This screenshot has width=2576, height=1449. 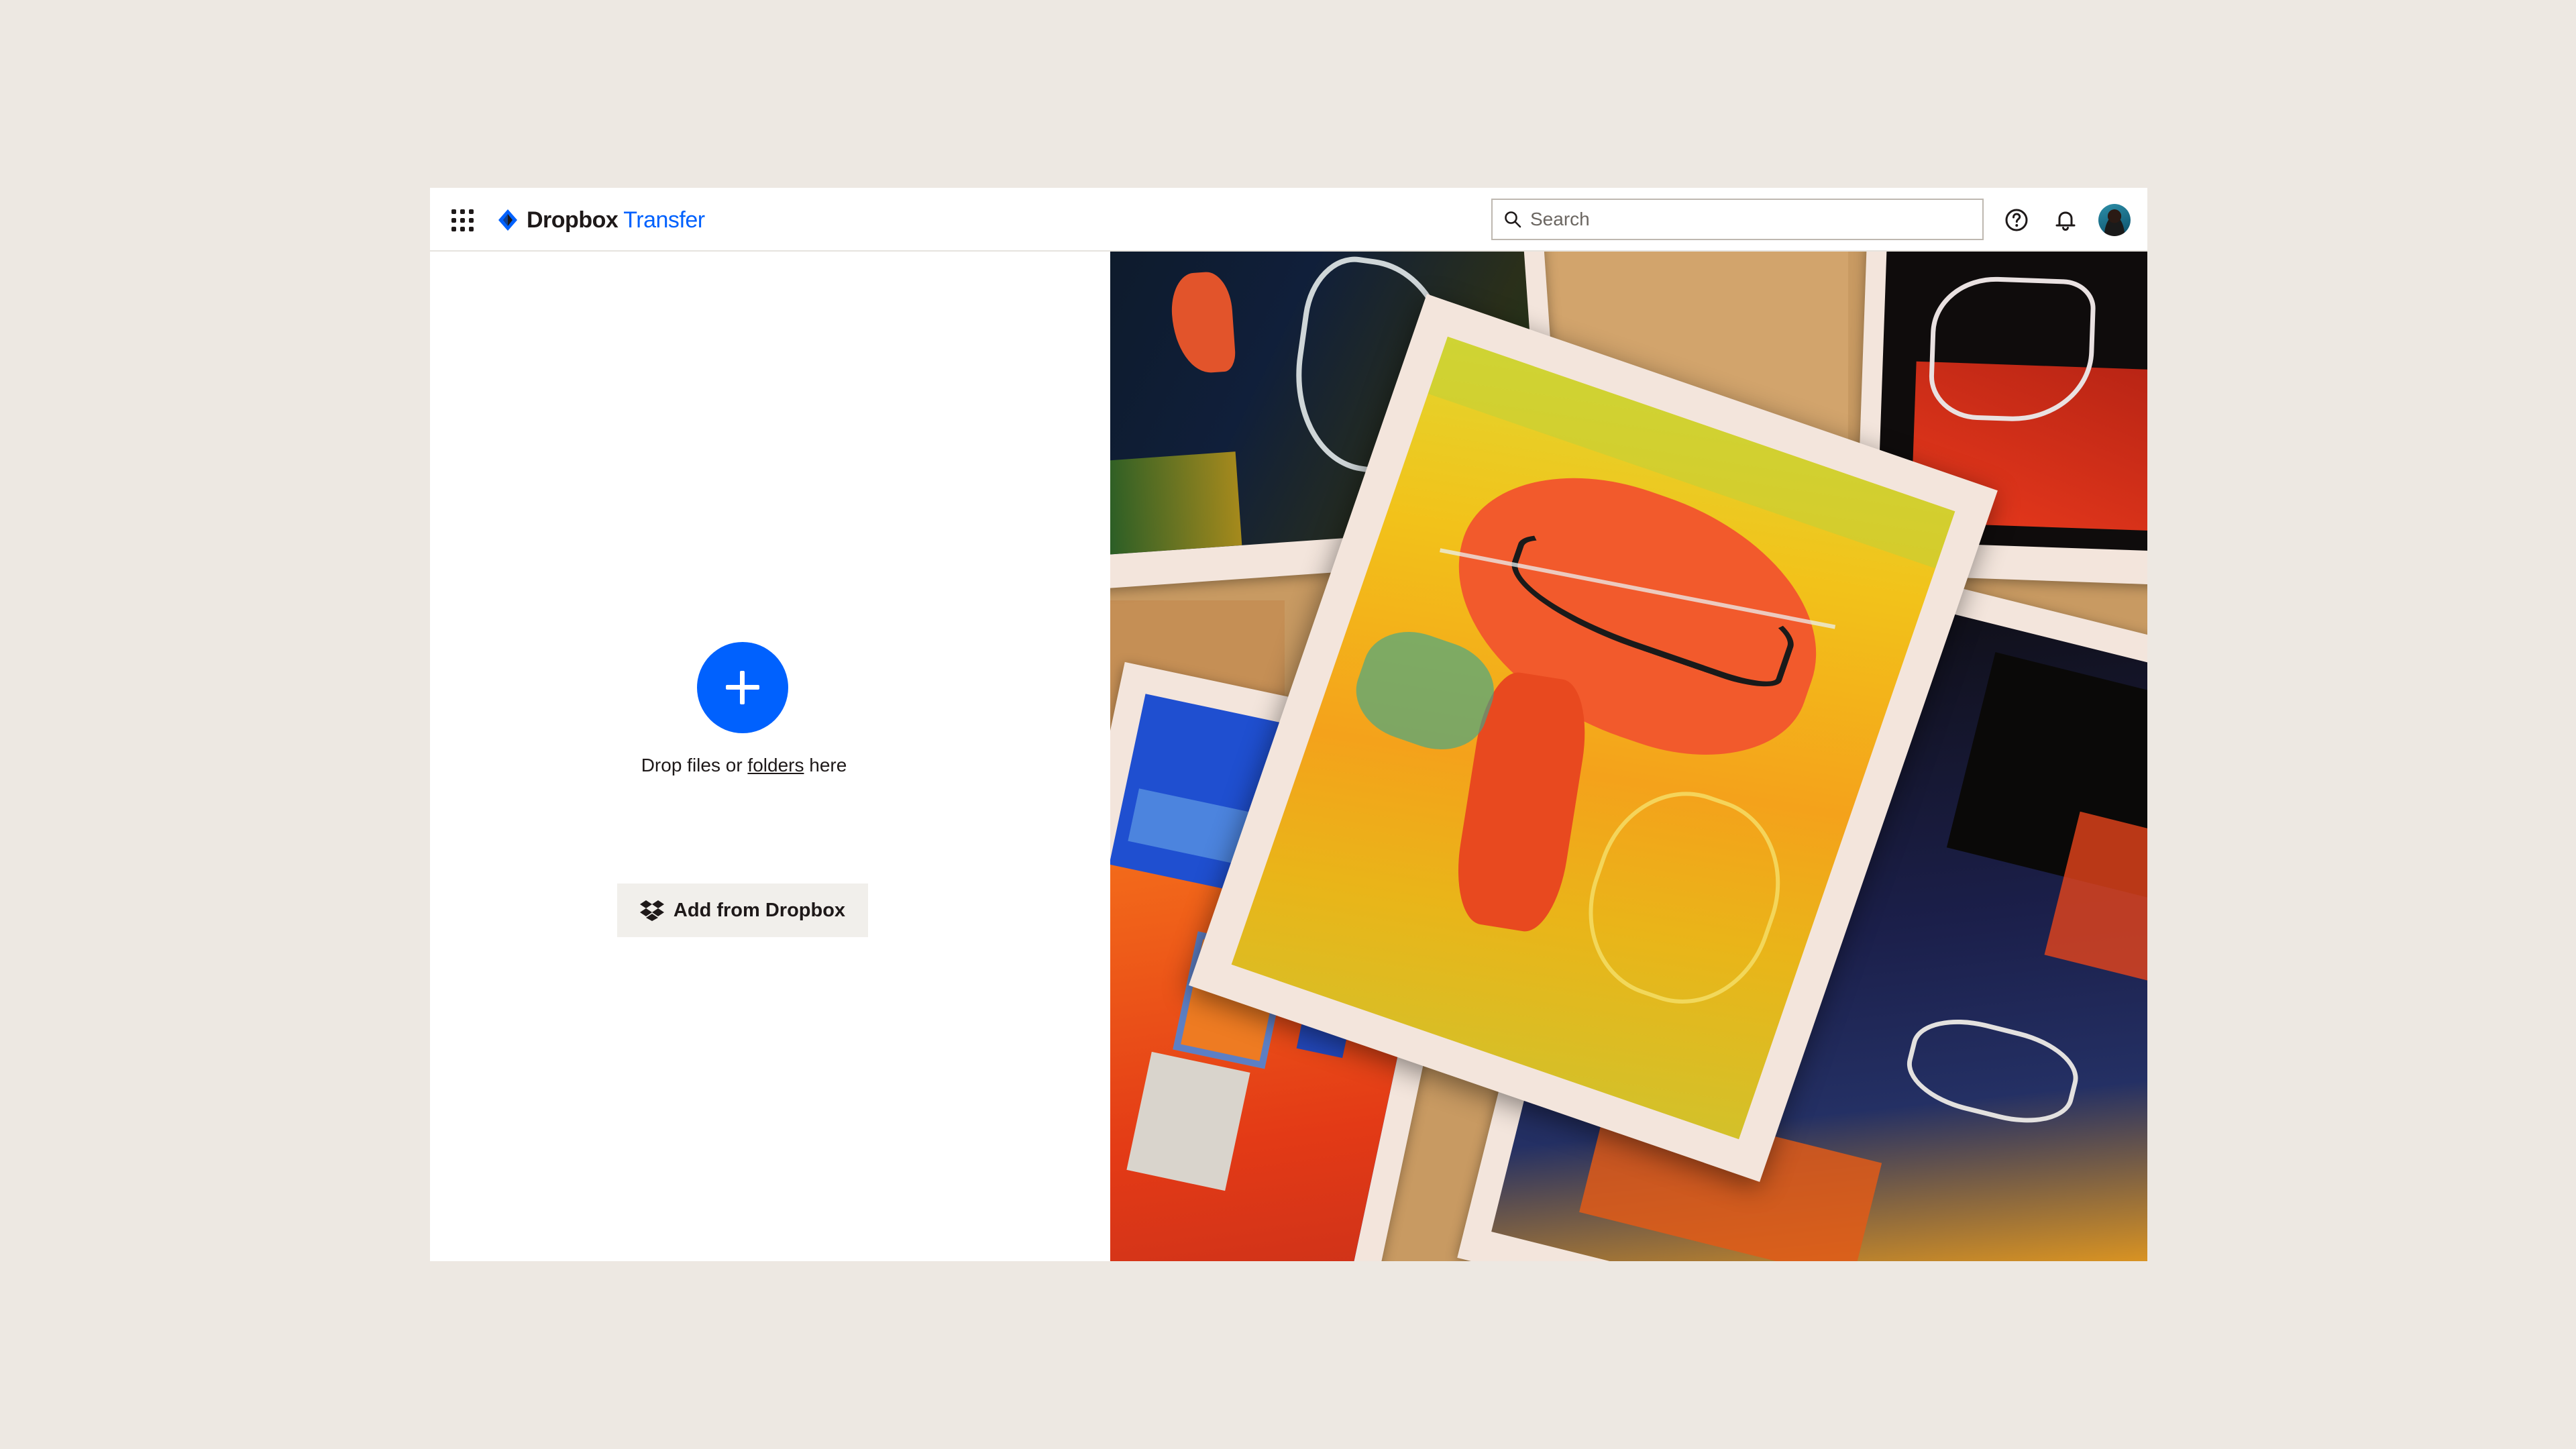 I want to click on search-input, so click(x=1756, y=219).